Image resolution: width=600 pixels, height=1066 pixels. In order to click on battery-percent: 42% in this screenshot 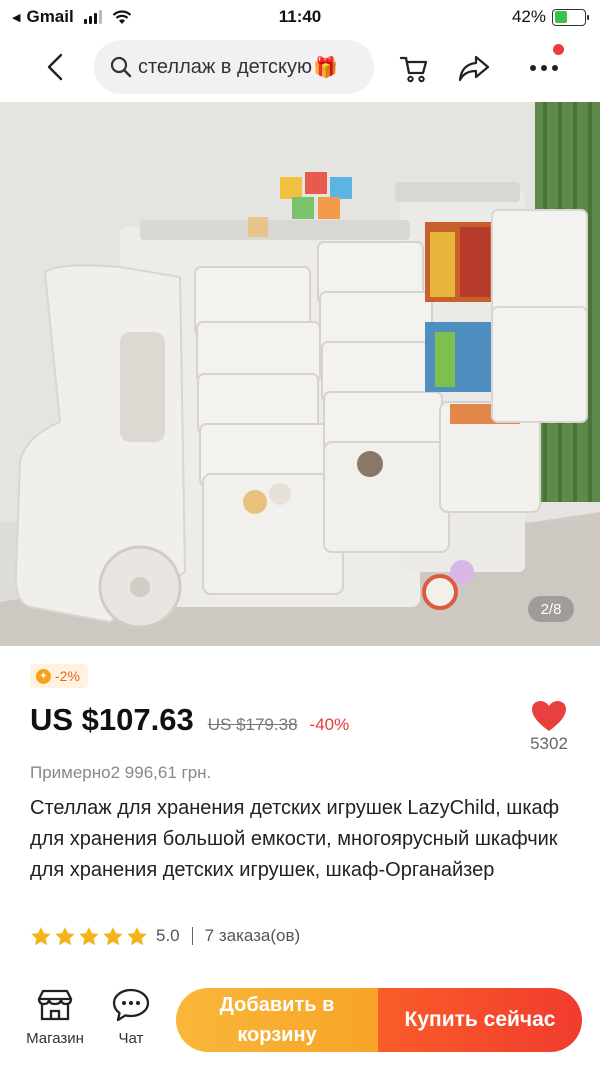, I will do `click(528, 16)`.